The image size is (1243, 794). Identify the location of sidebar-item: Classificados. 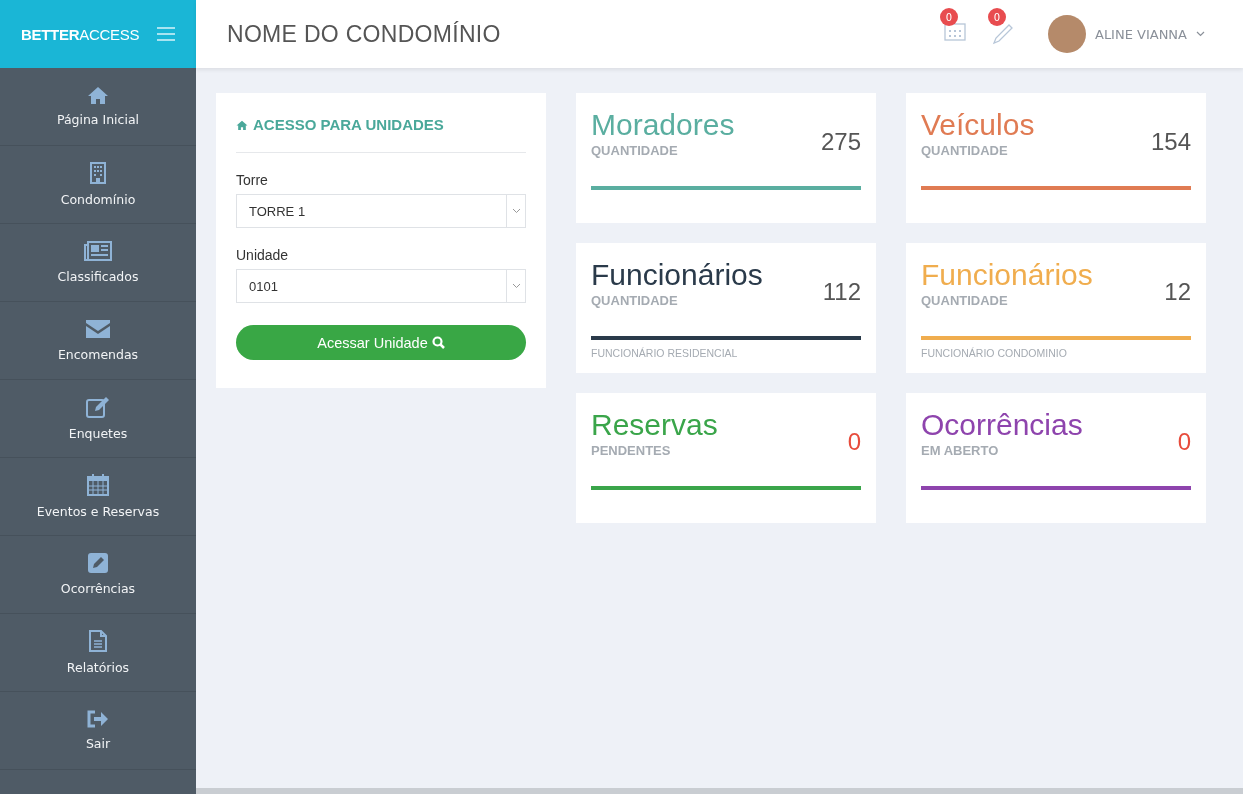
(98, 263).